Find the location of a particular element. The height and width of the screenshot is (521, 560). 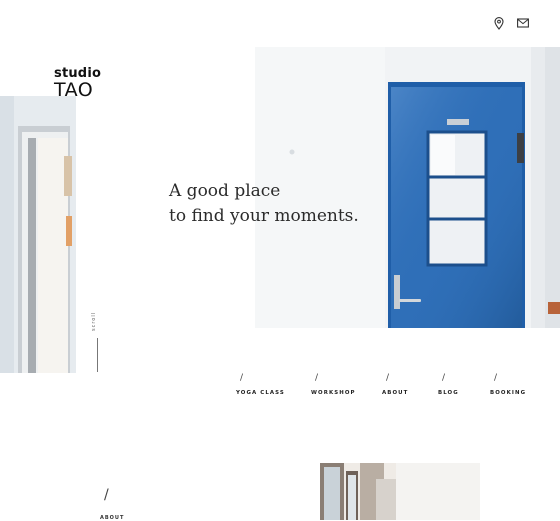

section-about-label: ABOUT is located at coordinates (112, 518).